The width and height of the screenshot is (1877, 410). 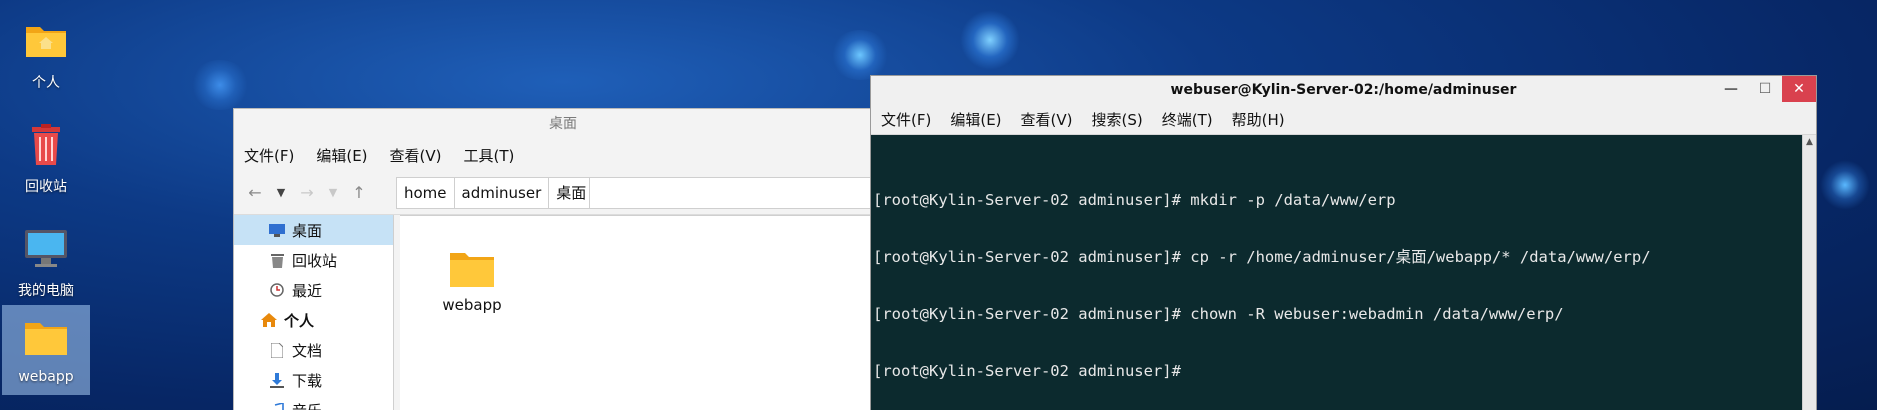 What do you see at coordinates (563, 155) in the screenshot?
I see `menu-bar: 文件(F) 编辑(E) 查看(V) 工具(T)` at bounding box center [563, 155].